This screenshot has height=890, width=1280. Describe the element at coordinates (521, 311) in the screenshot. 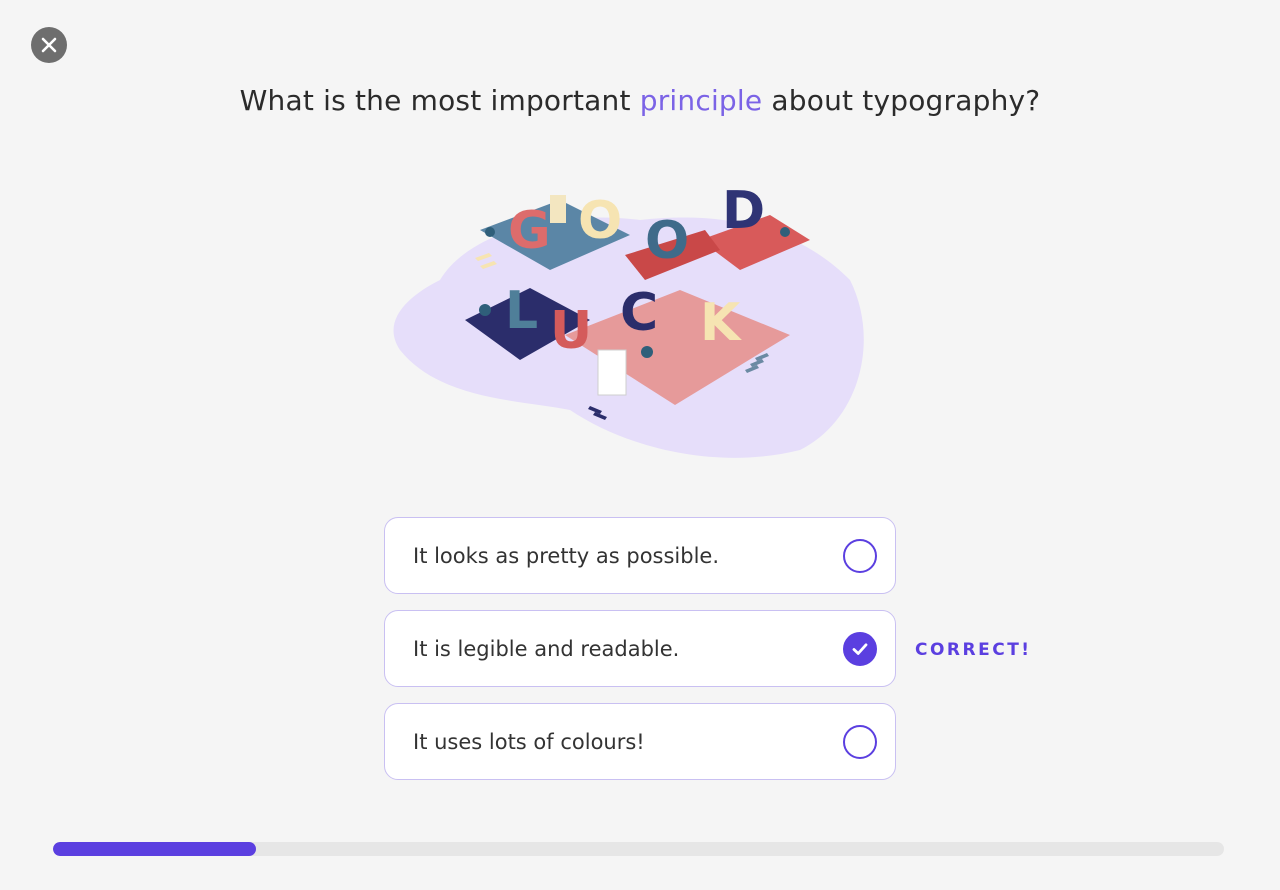

I see `letter-l: L` at that location.